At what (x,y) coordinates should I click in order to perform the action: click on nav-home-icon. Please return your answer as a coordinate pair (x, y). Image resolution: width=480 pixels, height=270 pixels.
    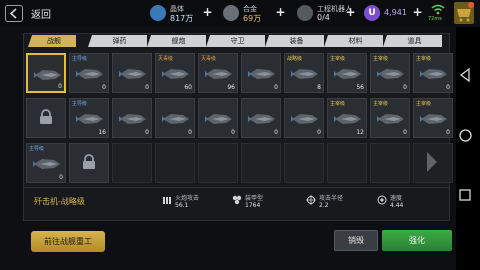
    Looking at the image, I should click on (465, 135).